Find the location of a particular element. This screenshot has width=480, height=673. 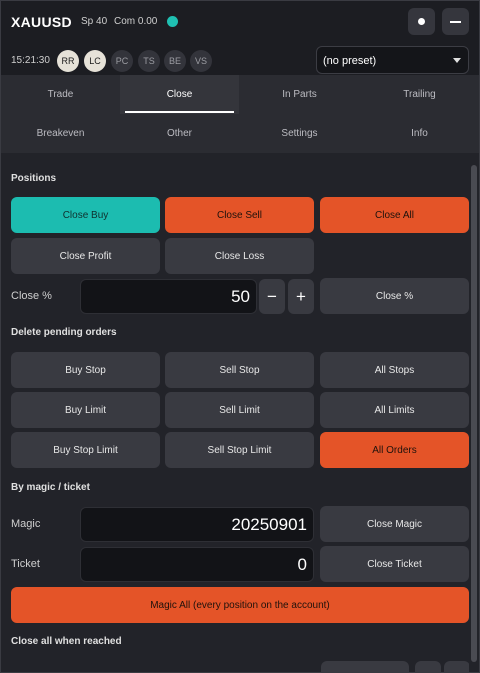

connection-status-icon is located at coordinates (172, 21).